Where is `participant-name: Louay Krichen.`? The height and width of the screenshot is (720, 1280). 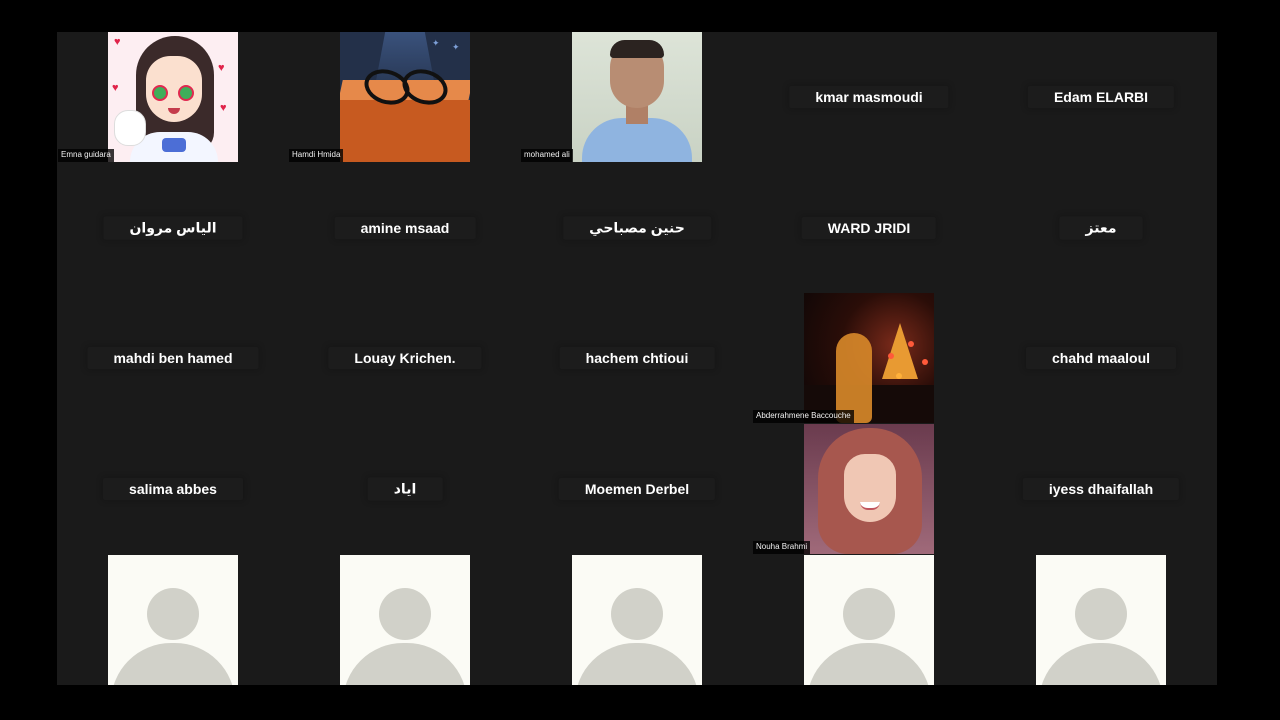 participant-name: Louay Krichen. is located at coordinates (405, 358).